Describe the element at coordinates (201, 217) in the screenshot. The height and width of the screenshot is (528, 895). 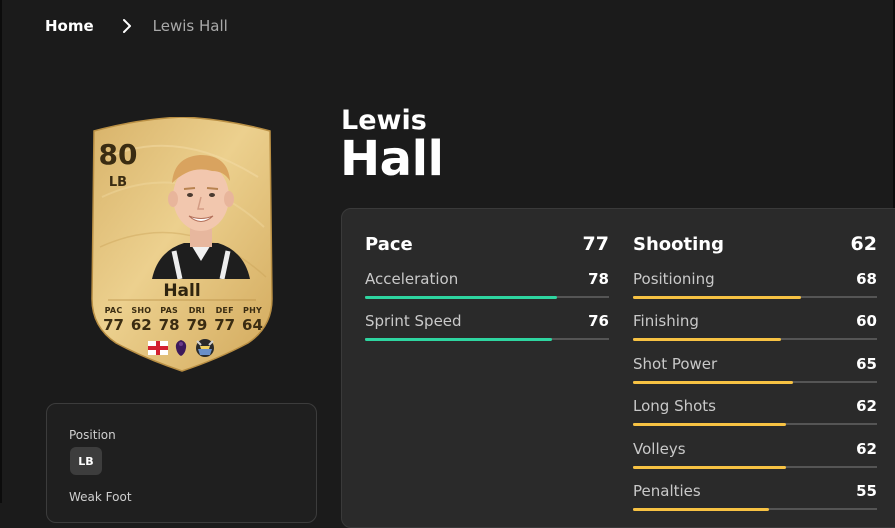
I see `player-photo` at that location.